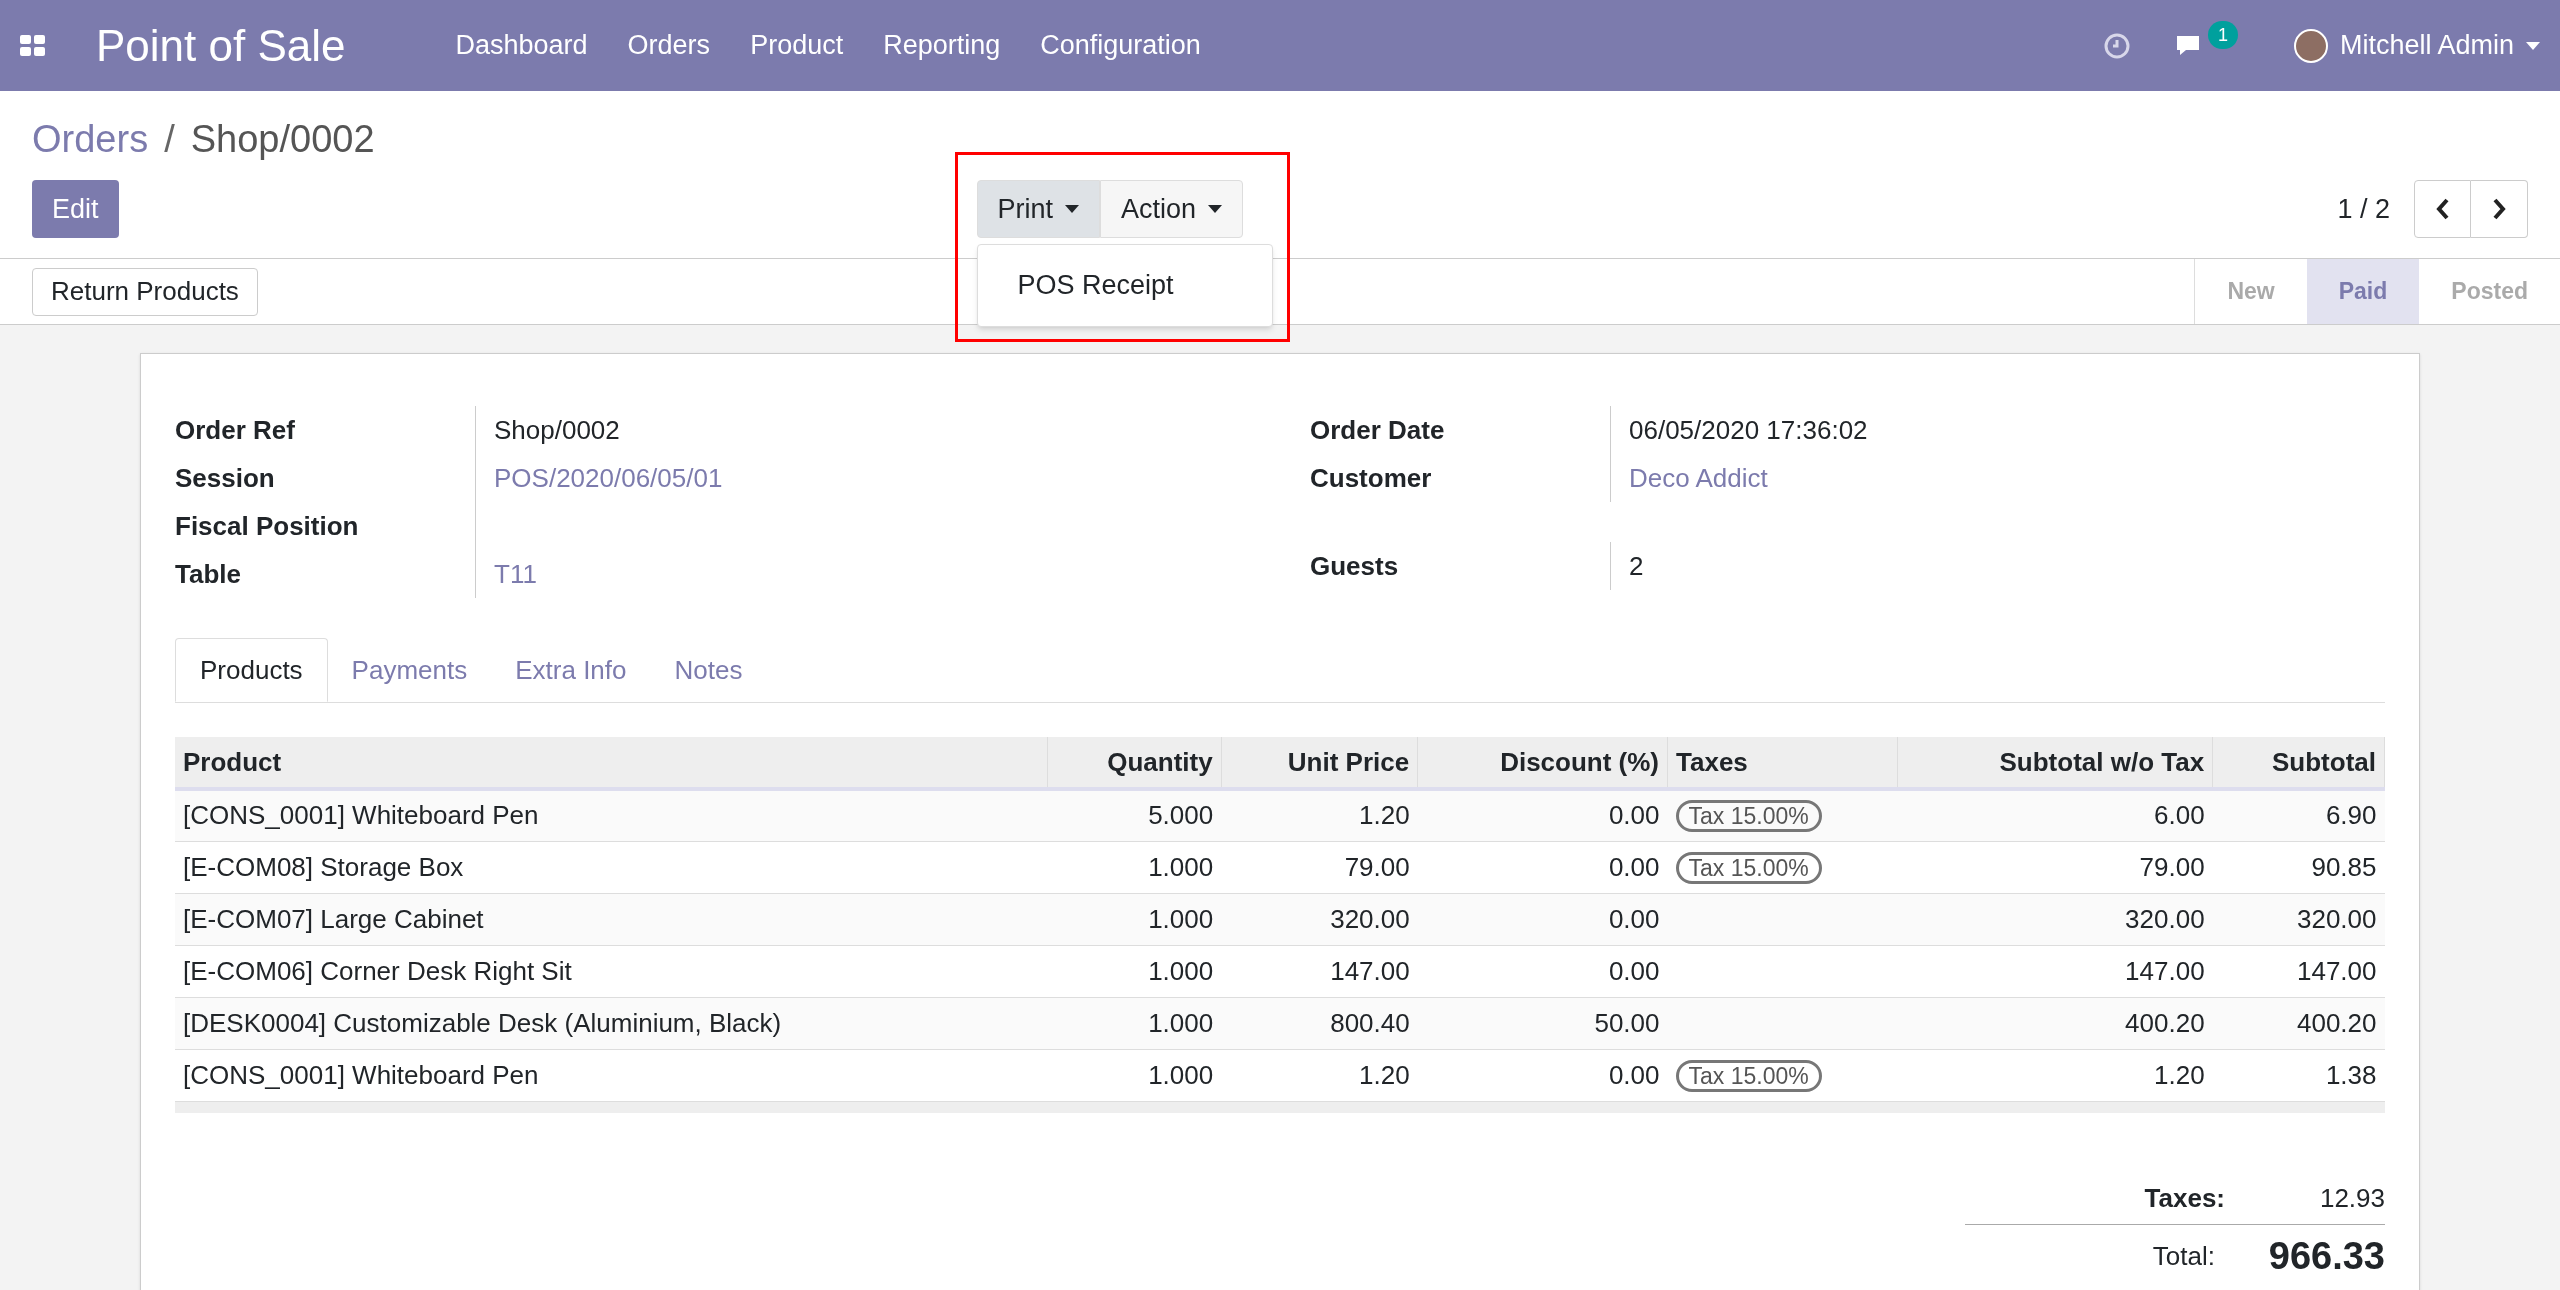 The width and height of the screenshot is (2560, 1290). Describe the element at coordinates (323, 866) in the screenshot. I see `table-cell: [E-COM08] Storage Box` at that location.